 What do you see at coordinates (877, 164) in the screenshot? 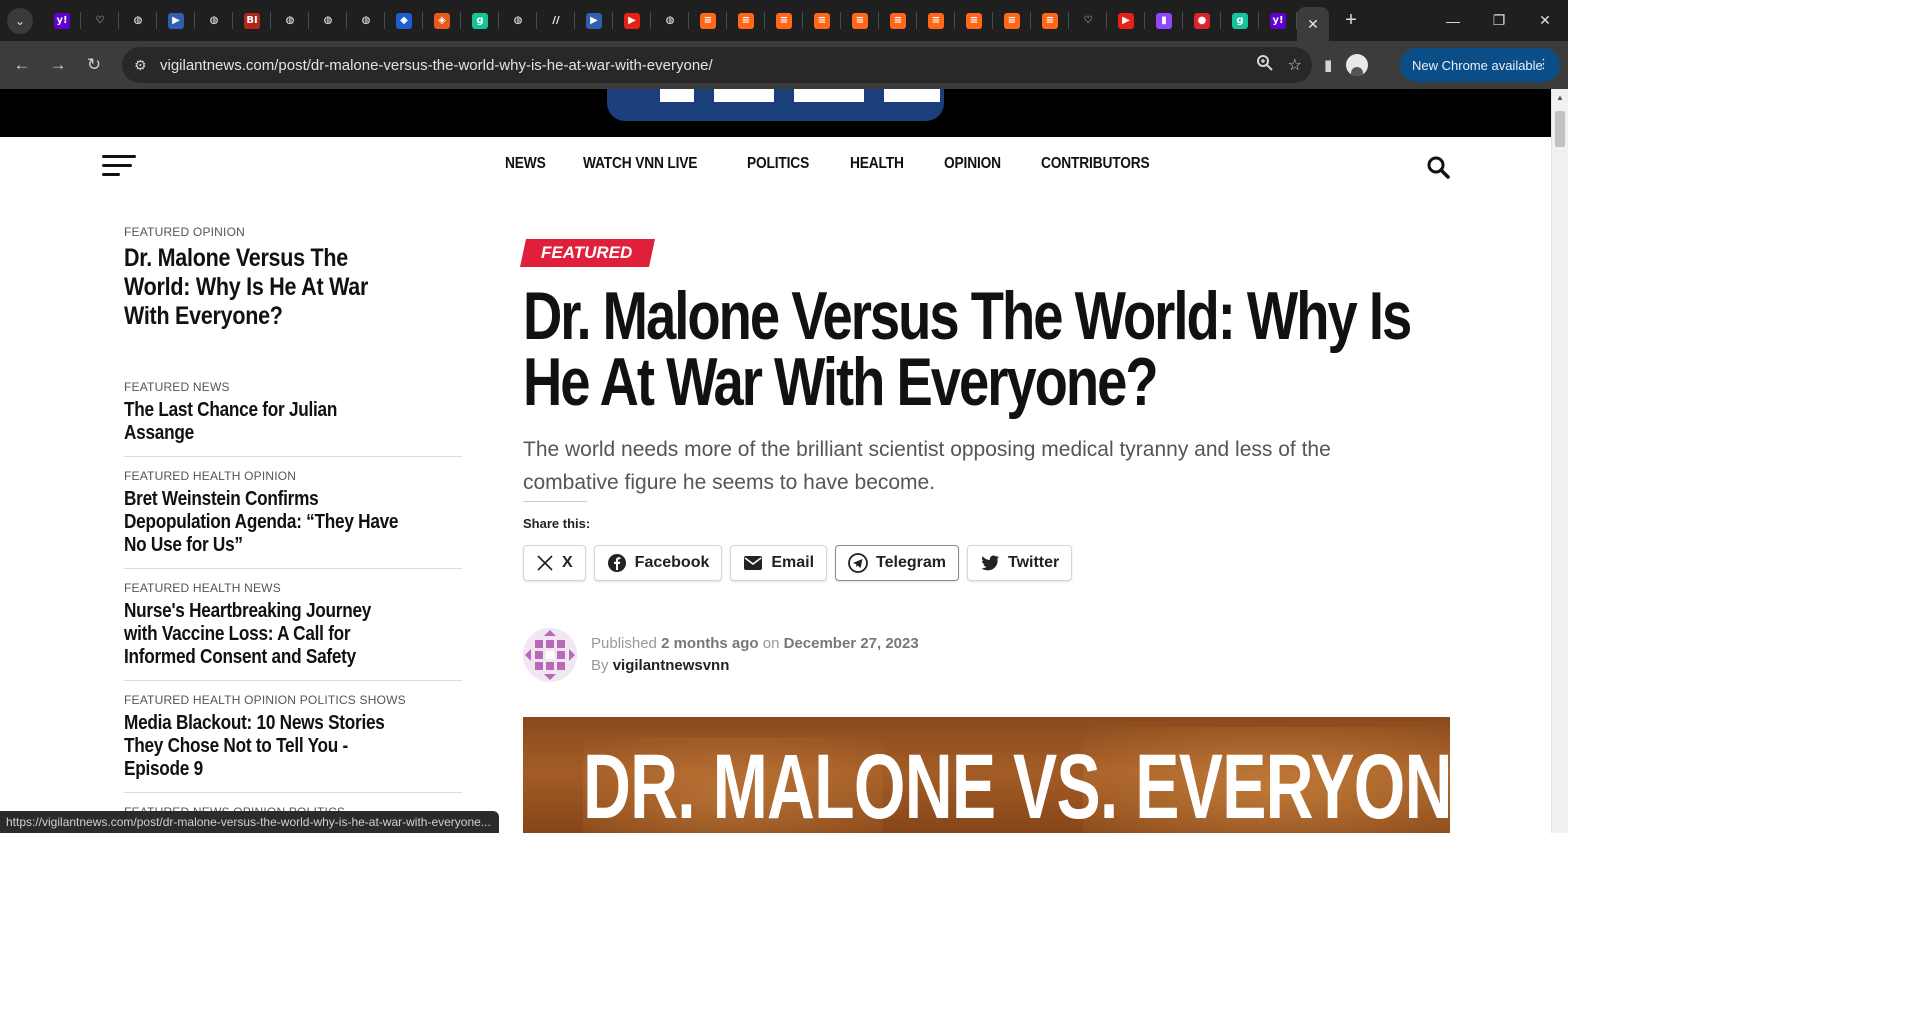
I see `nav-link-health: HEALTH` at bounding box center [877, 164].